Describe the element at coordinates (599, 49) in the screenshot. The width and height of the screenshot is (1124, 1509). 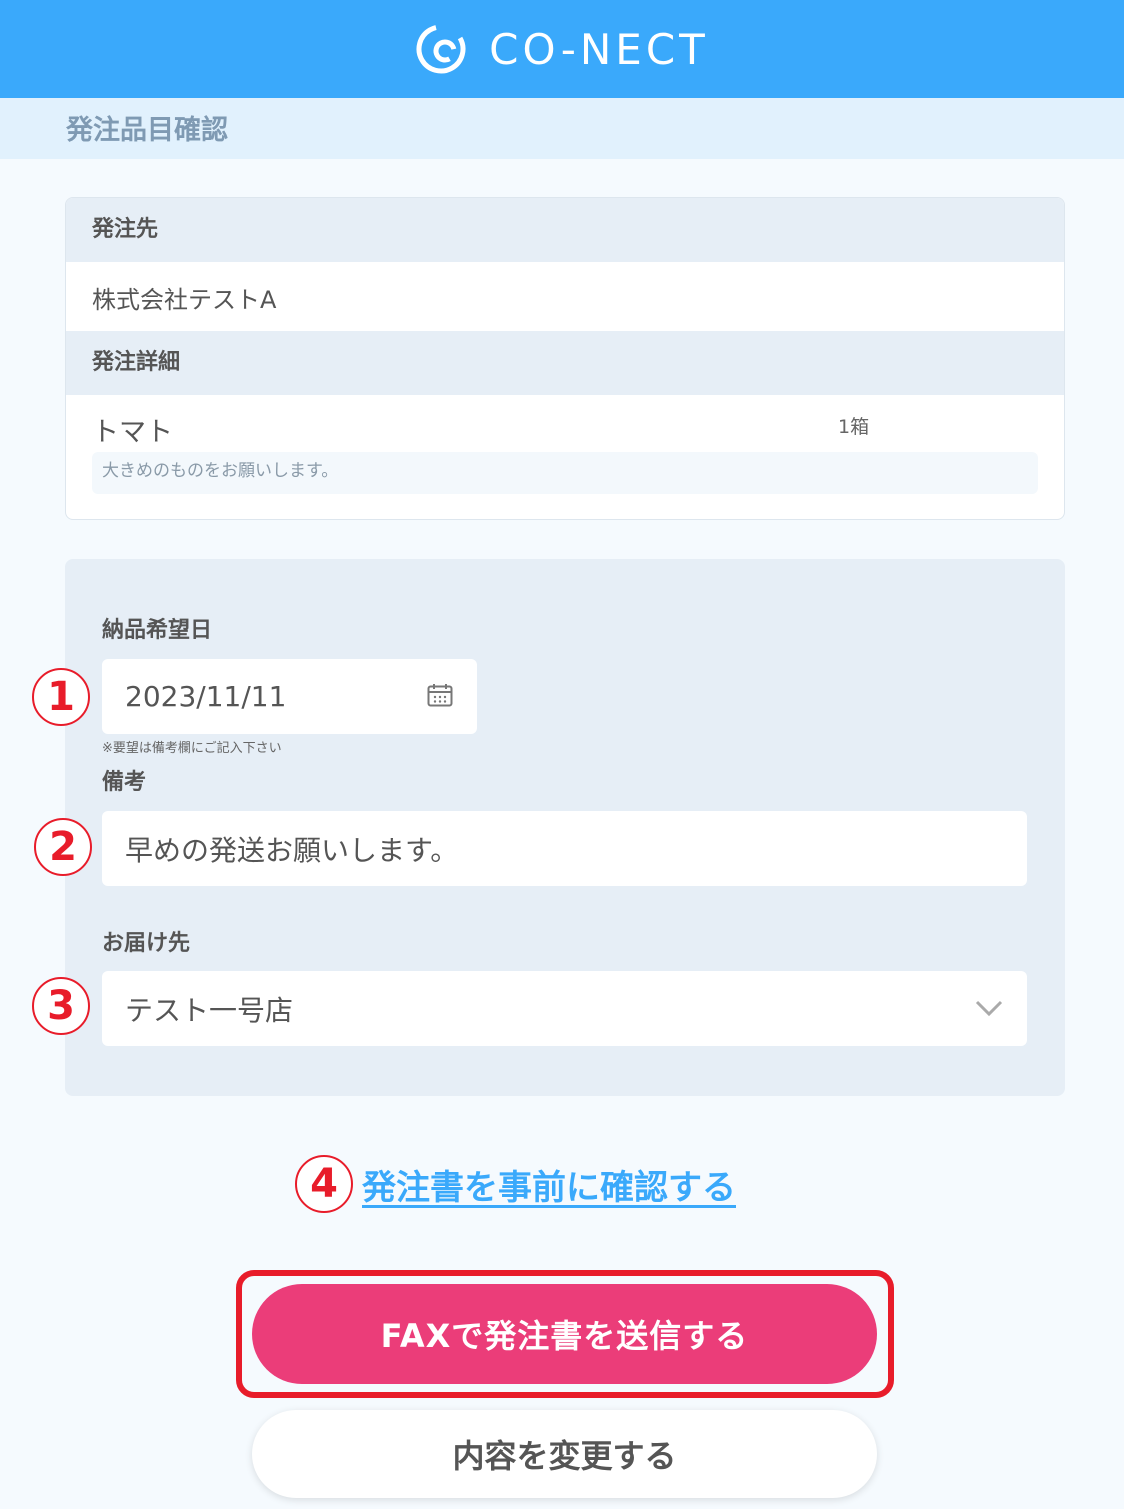
I see `logo-text: CO-NECT` at that location.